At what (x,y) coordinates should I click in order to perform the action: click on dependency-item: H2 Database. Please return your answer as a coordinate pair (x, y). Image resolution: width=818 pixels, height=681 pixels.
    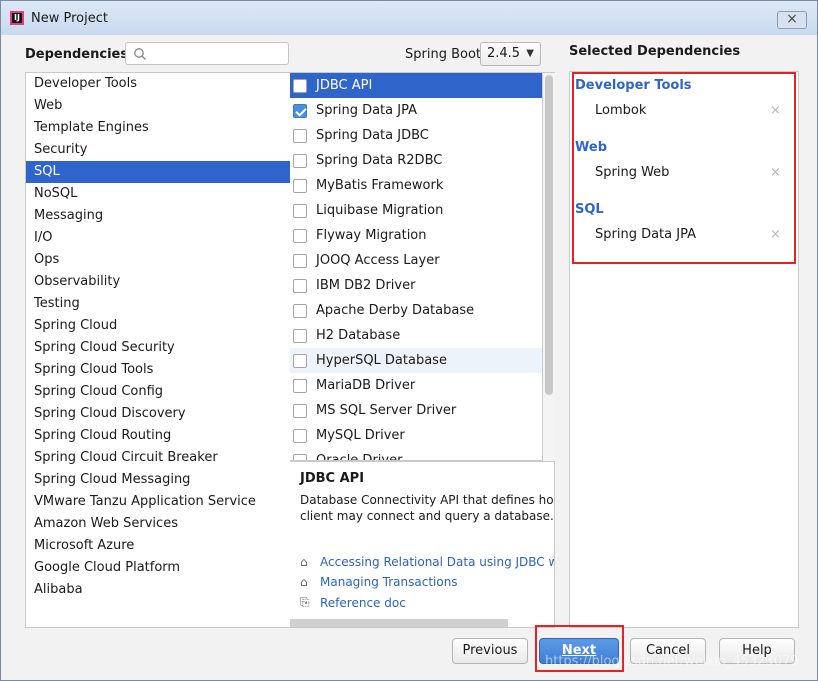
    Looking at the image, I should click on (416, 335).